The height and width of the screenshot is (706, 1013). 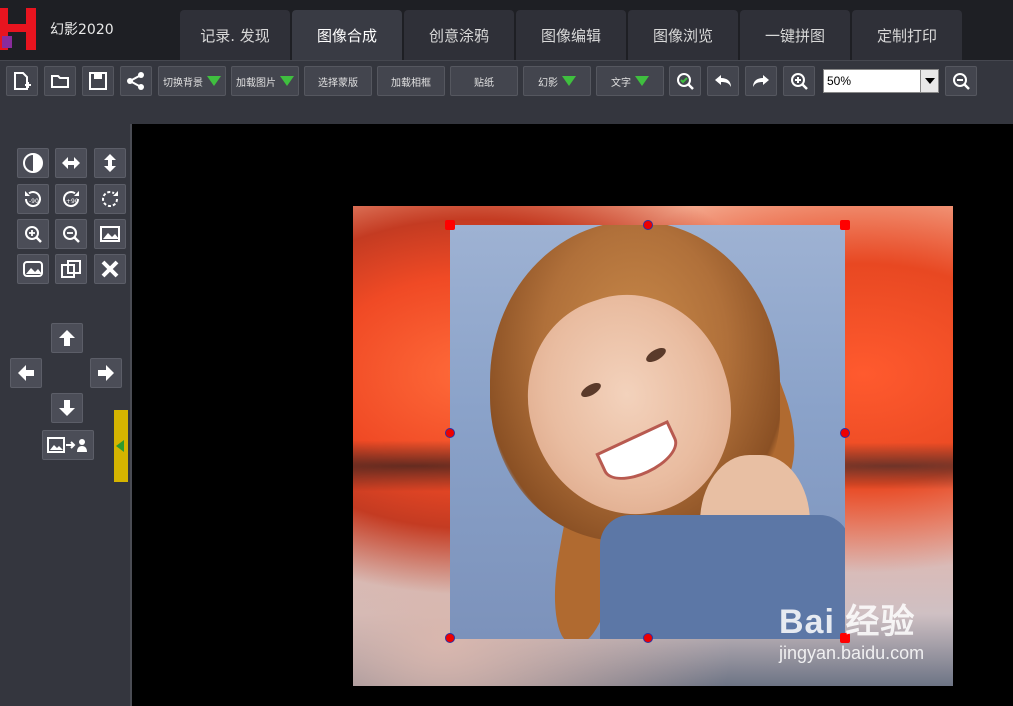 I want to click on arrow-up-icon, so click(x=67, y=338).